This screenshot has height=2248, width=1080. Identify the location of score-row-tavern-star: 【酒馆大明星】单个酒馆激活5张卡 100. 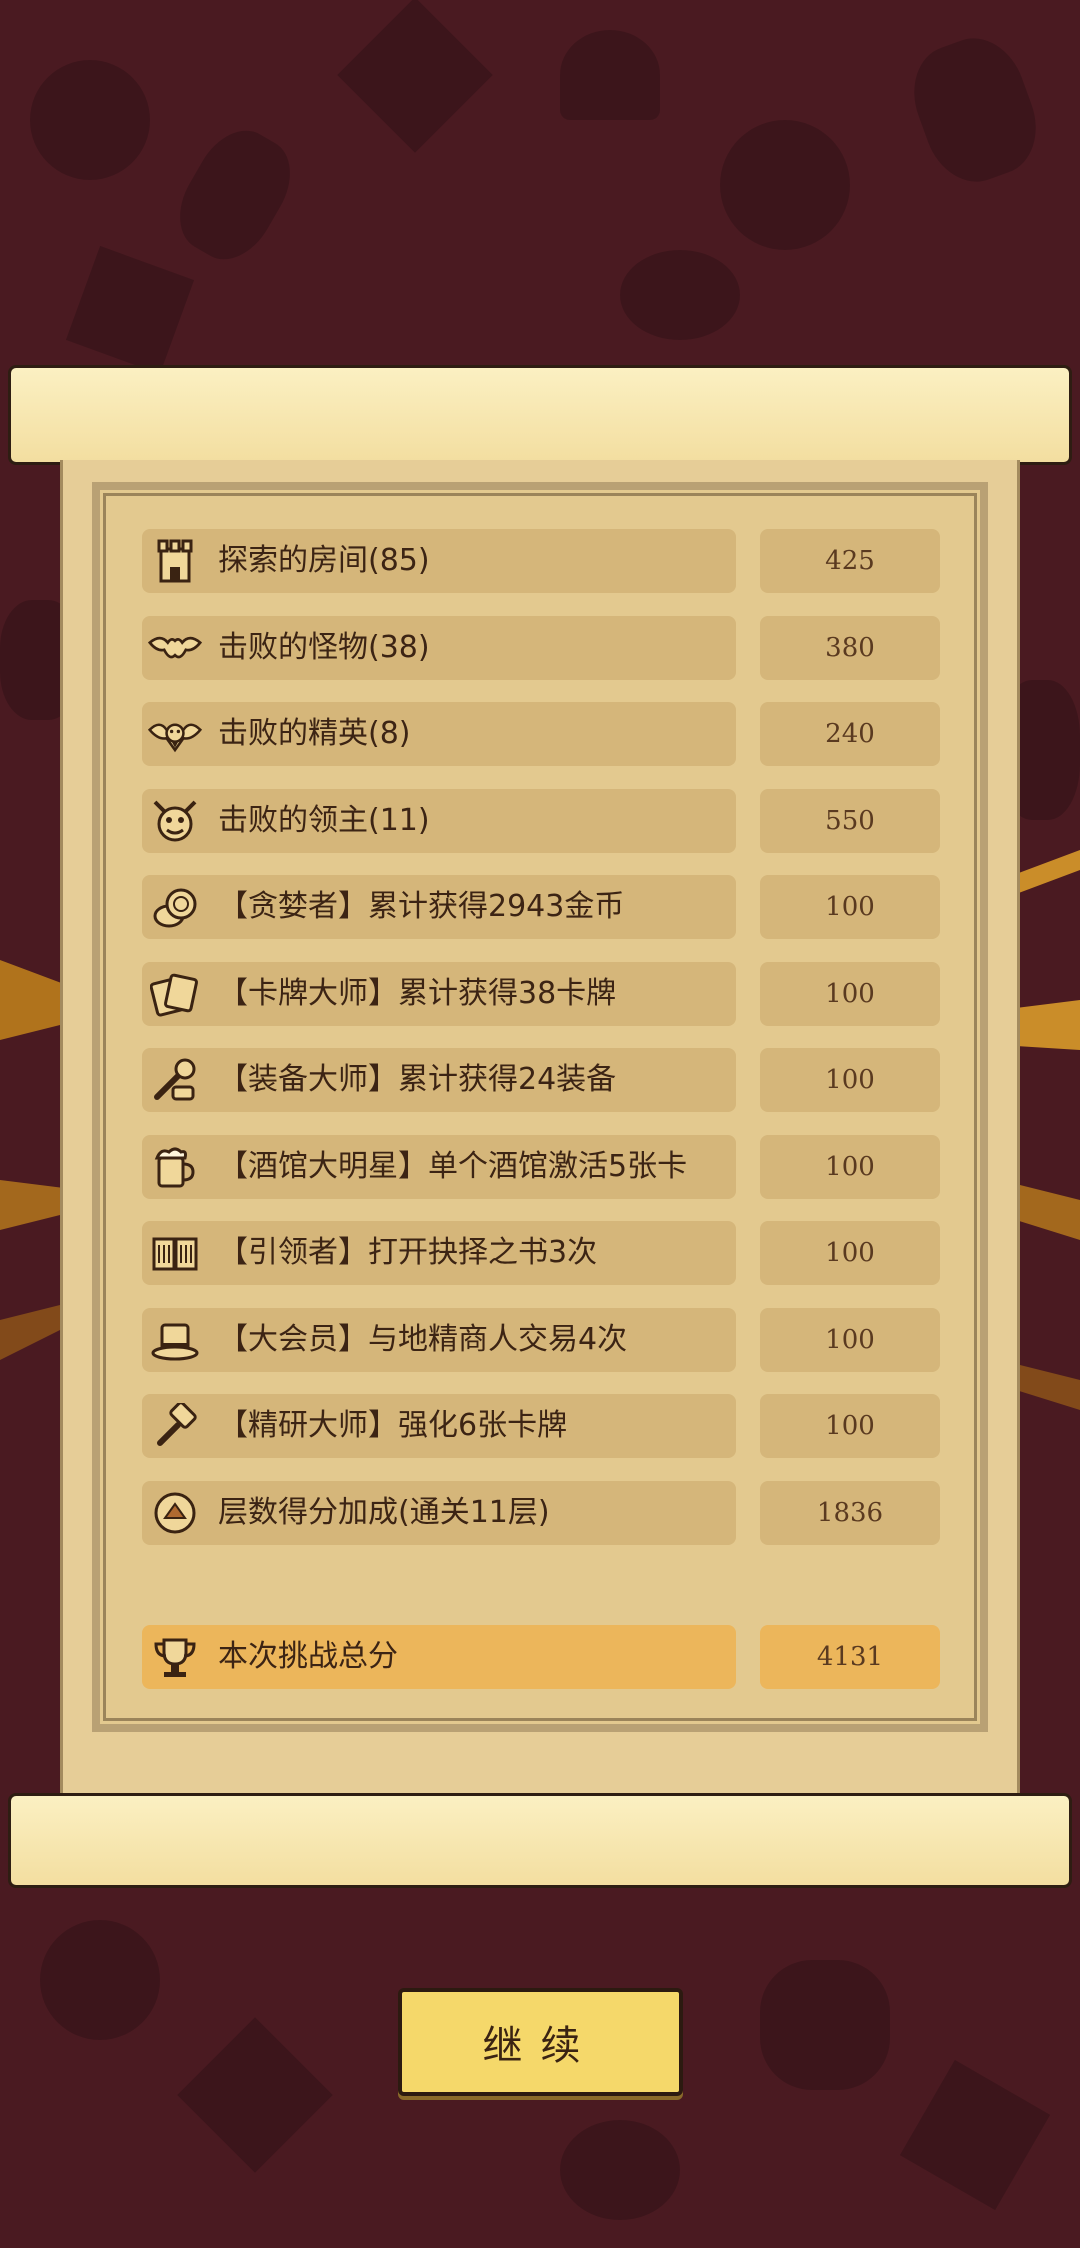
(541, 1167).